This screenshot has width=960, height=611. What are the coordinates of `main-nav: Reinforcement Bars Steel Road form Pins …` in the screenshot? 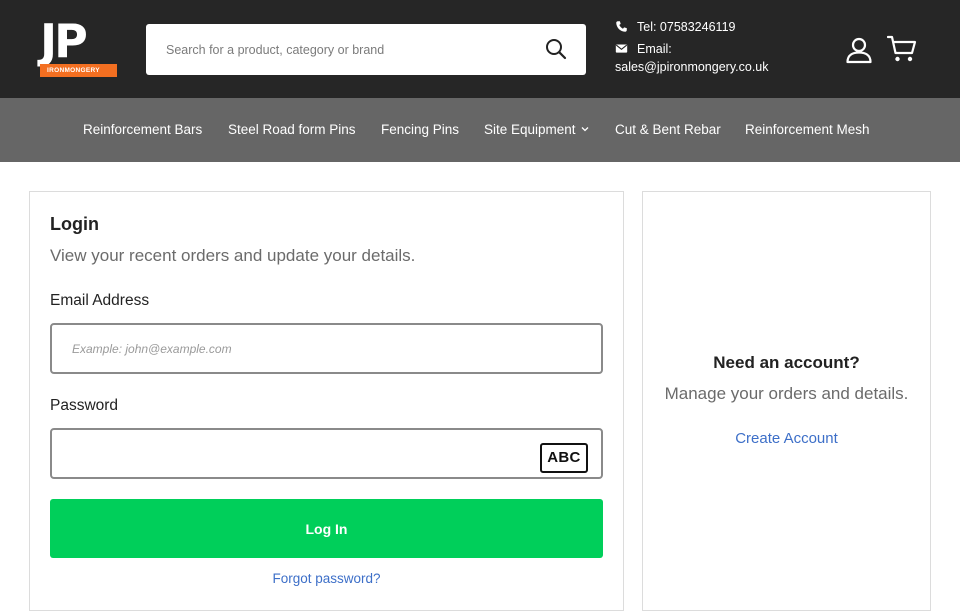 It's located at (480, 130).